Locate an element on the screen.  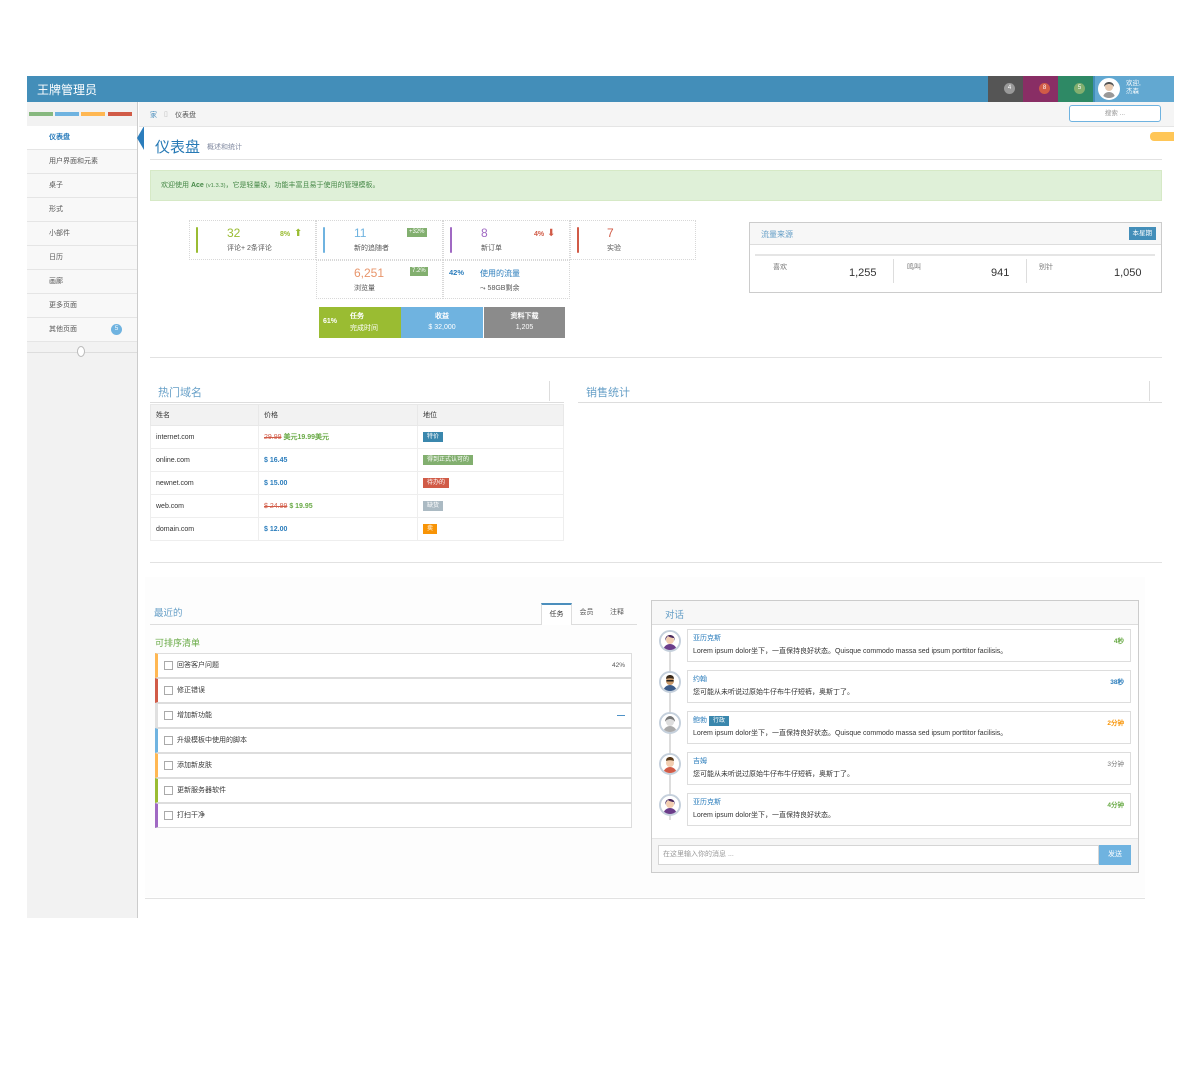
user-menu: 欢迎, 杰森 is located at coordinates (1134, 89).